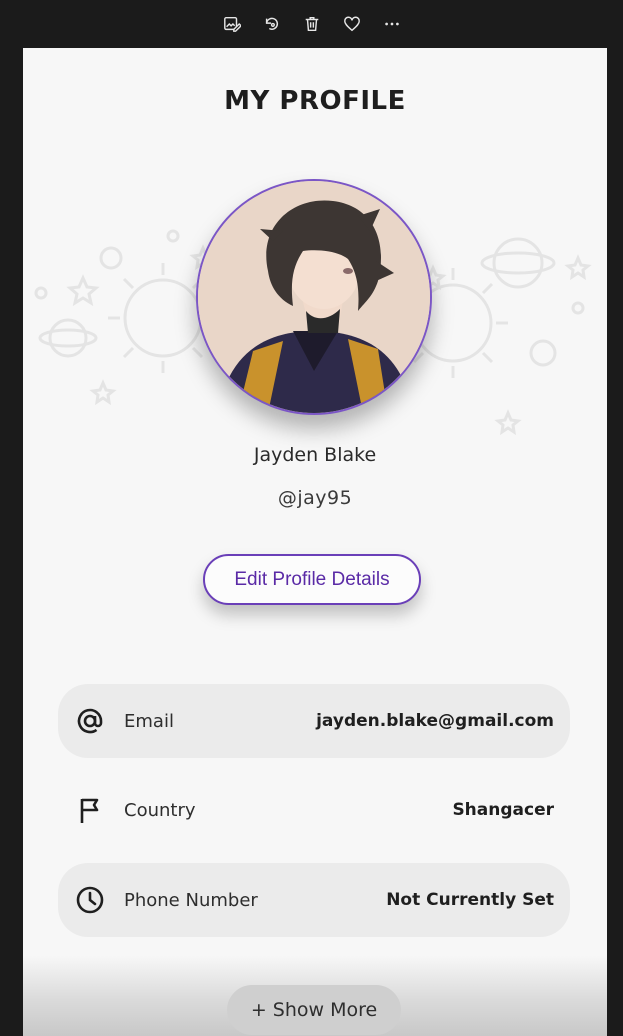 Image resolution: width=623 pixels, height=1036 pixels. What do you see at coordinates (149, 721) in the screenshot?
I see `email-label: Email` at bounding box center [149, 721].